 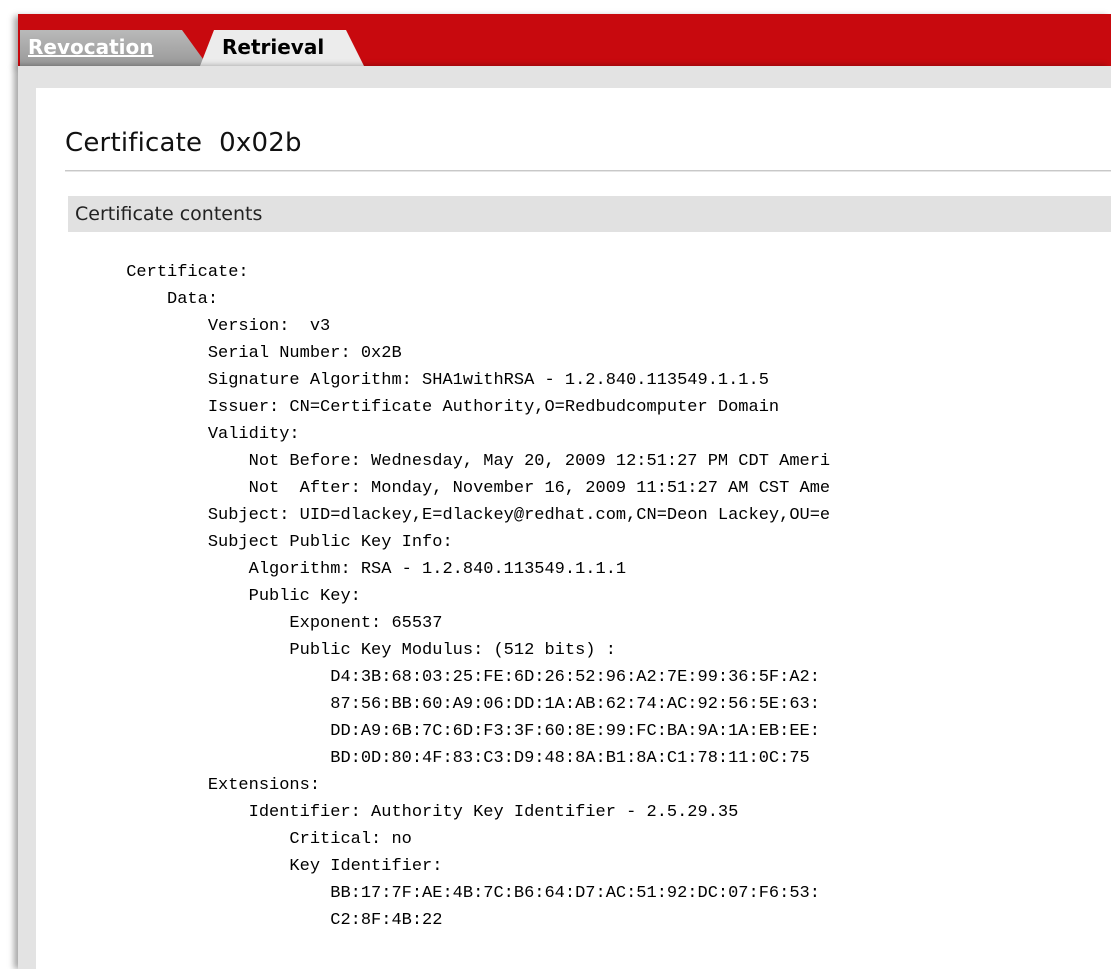 I want to click on title-divider, so click(x=588, y=171).